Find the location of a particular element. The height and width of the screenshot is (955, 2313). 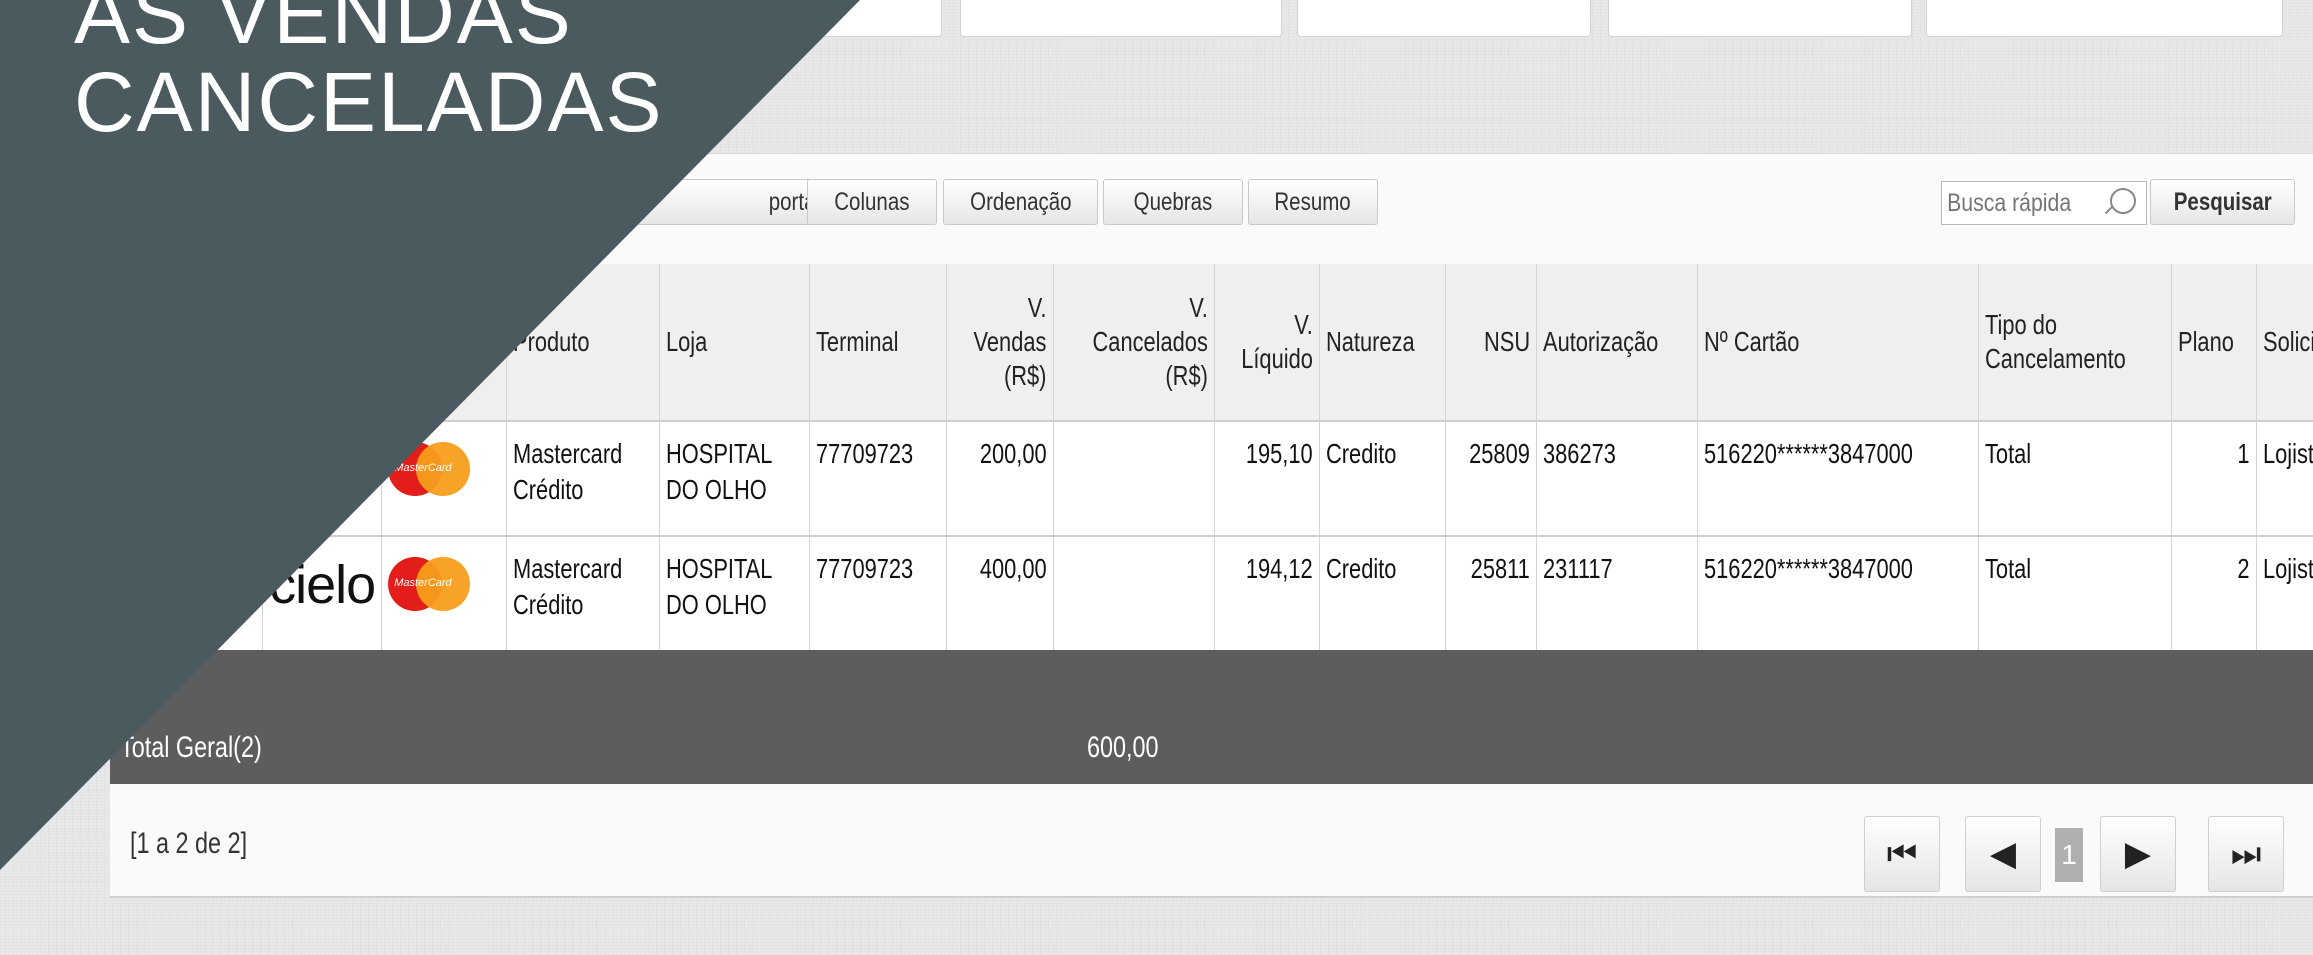

chevron-right-icon: ▶ is located at coordinates (2138, 854).